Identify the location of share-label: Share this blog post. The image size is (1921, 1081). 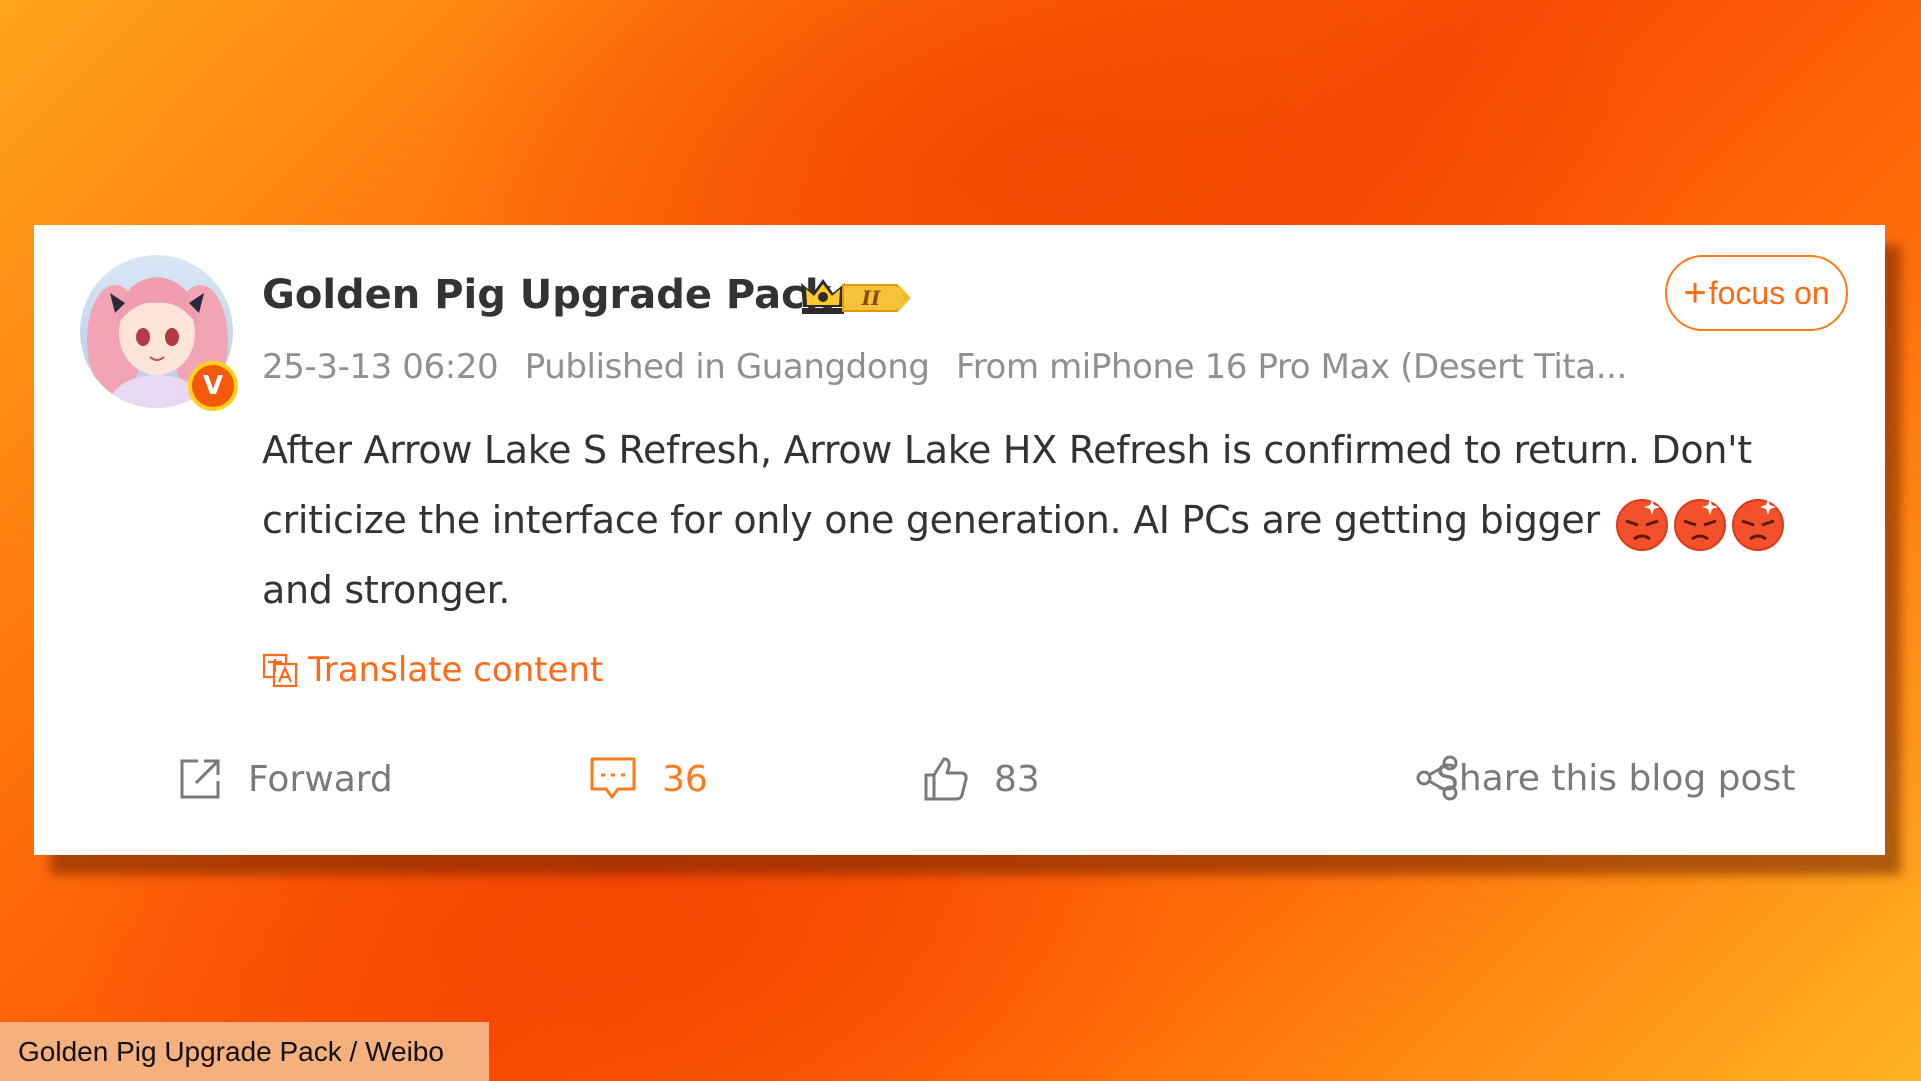
(1616, 778).